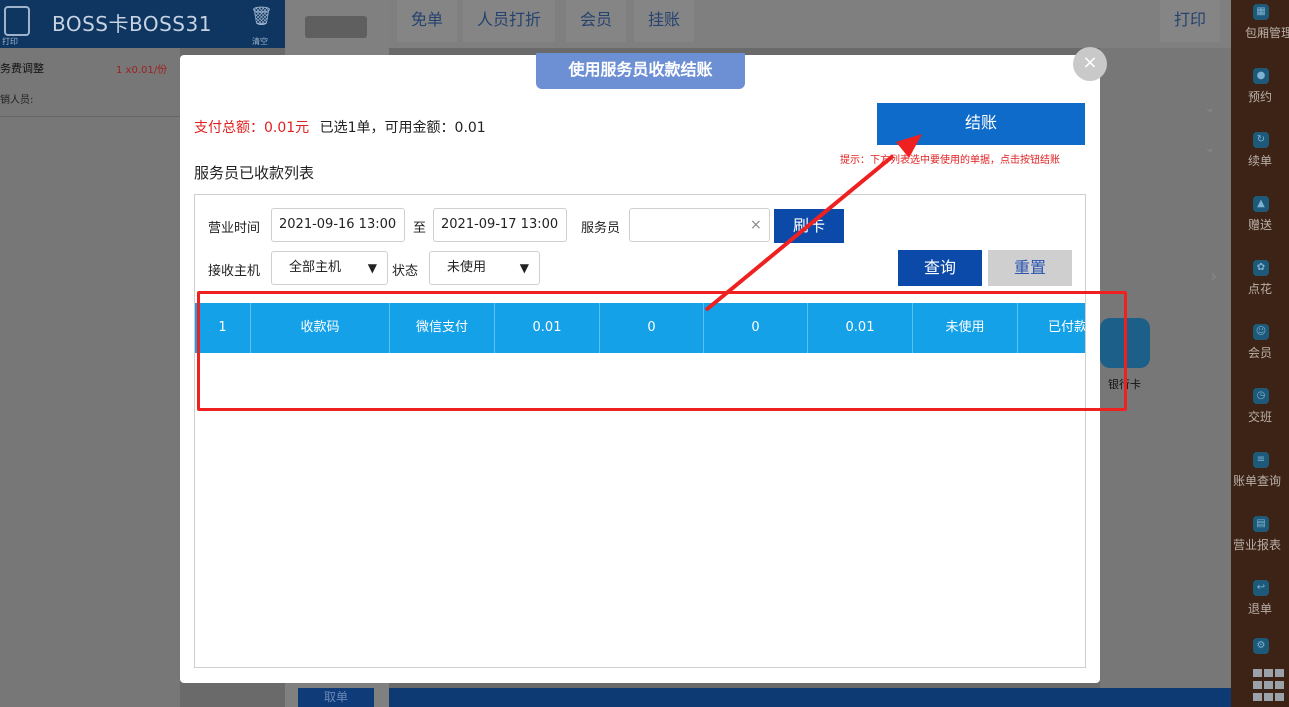  I want to click on annotation-arrow, so click(813, 223).